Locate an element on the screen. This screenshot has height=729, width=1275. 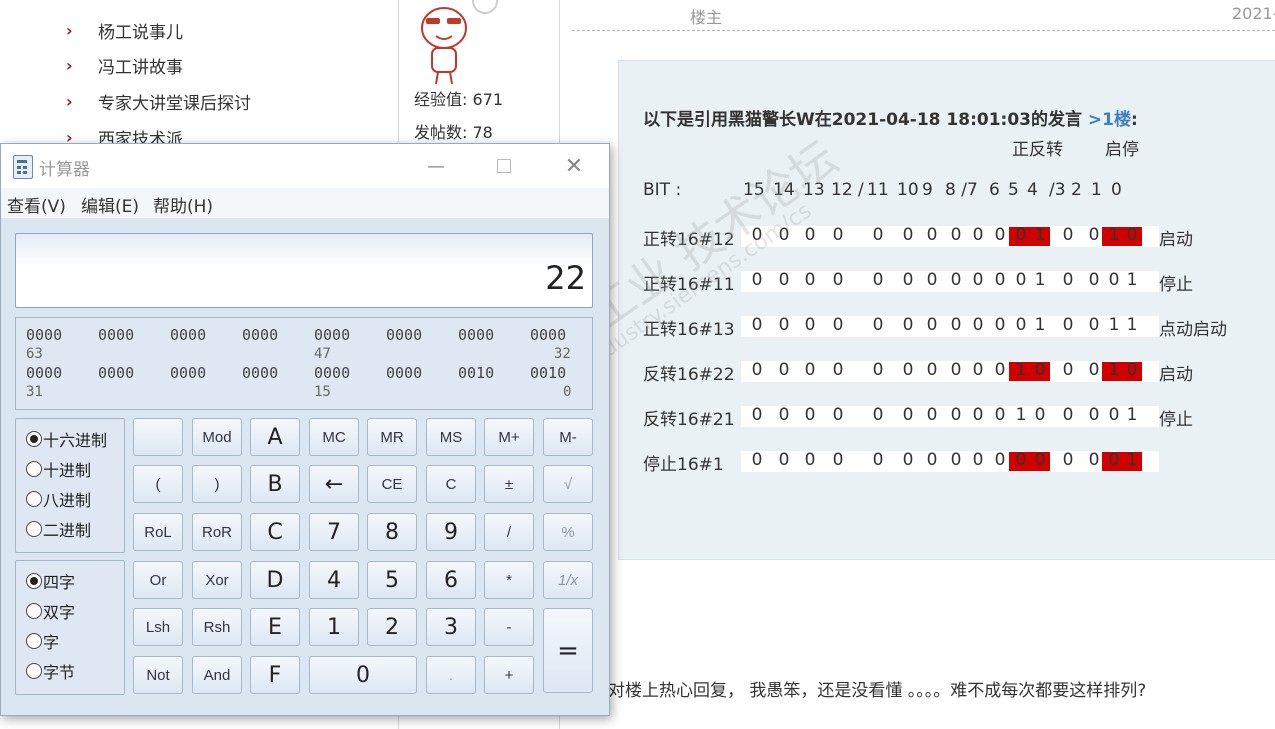
quote-user: 黑猫警长W is located at coordinates (771, 120).